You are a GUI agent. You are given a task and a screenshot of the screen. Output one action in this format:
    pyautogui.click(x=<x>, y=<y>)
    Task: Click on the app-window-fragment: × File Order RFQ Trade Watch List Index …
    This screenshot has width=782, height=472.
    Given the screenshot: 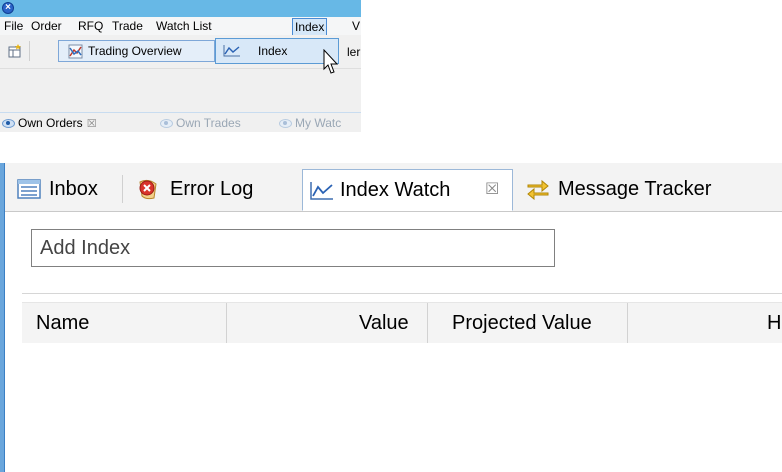 What is the action you would take?
    pyautogui.click(x=180, y=66)
    